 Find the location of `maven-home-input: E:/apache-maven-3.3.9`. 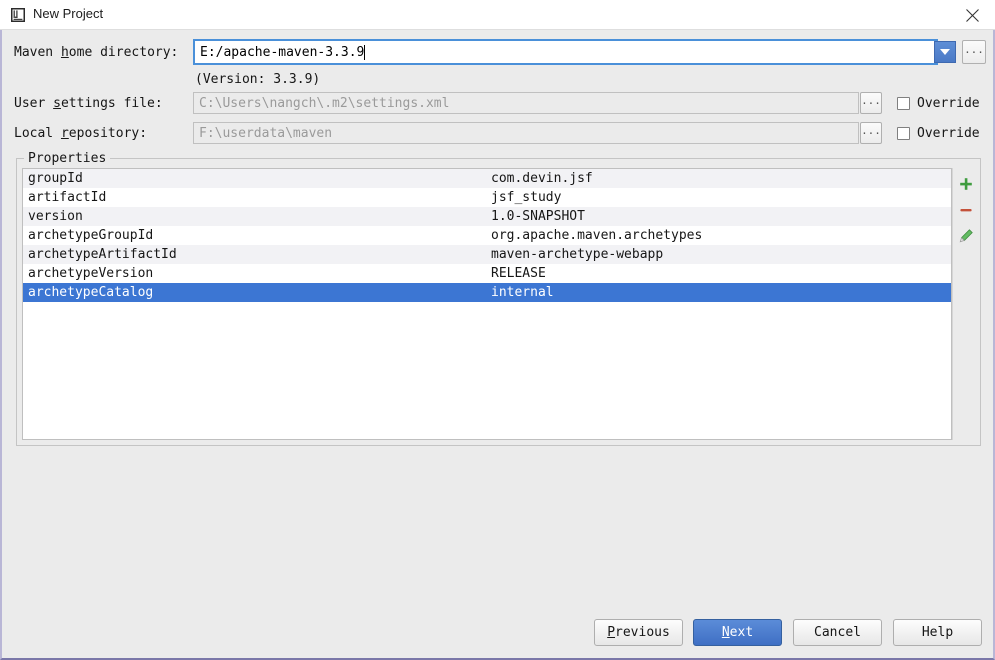

maven-home-input: E:/apache-maven-3.3.9 is located at coordinates (565, 52).